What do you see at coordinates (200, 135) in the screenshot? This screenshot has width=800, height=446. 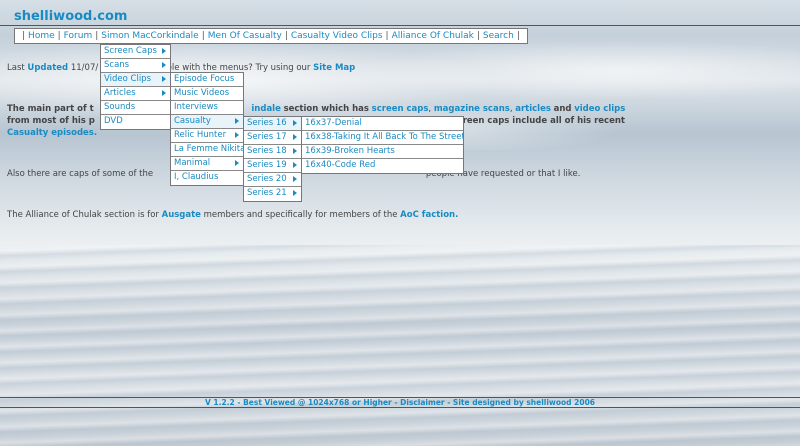 I see `menu-item-label: Relic Hunter` at bounding box center [200, 135].